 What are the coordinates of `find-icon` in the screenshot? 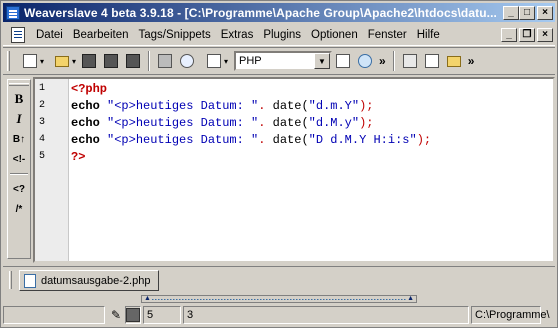 It's located at (187, 61).